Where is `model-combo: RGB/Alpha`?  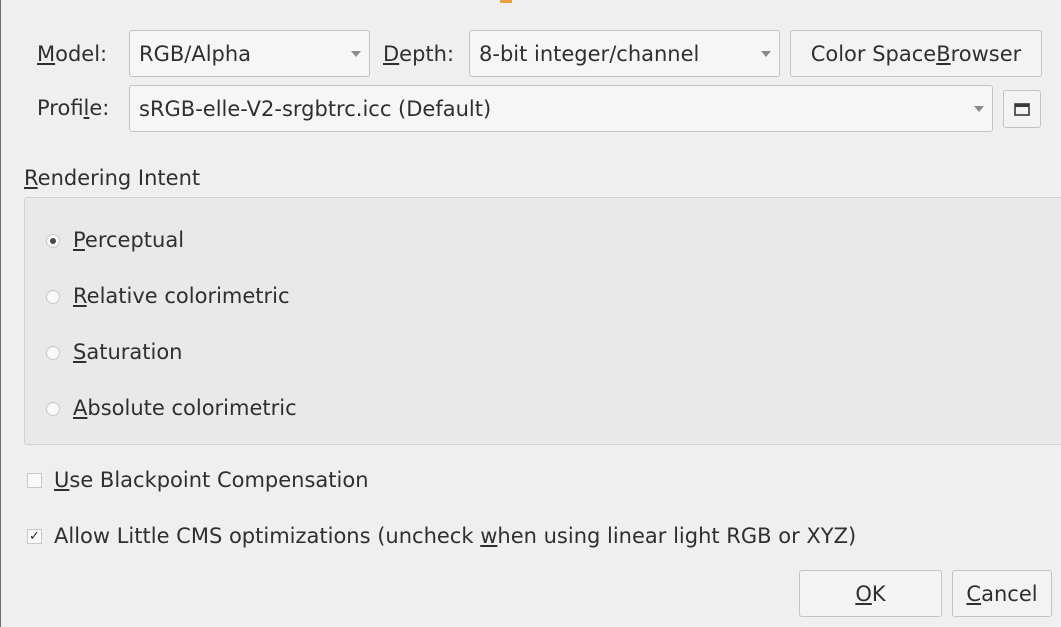
model-combo: RGB/Alpha is located at coordinates (249, 53).